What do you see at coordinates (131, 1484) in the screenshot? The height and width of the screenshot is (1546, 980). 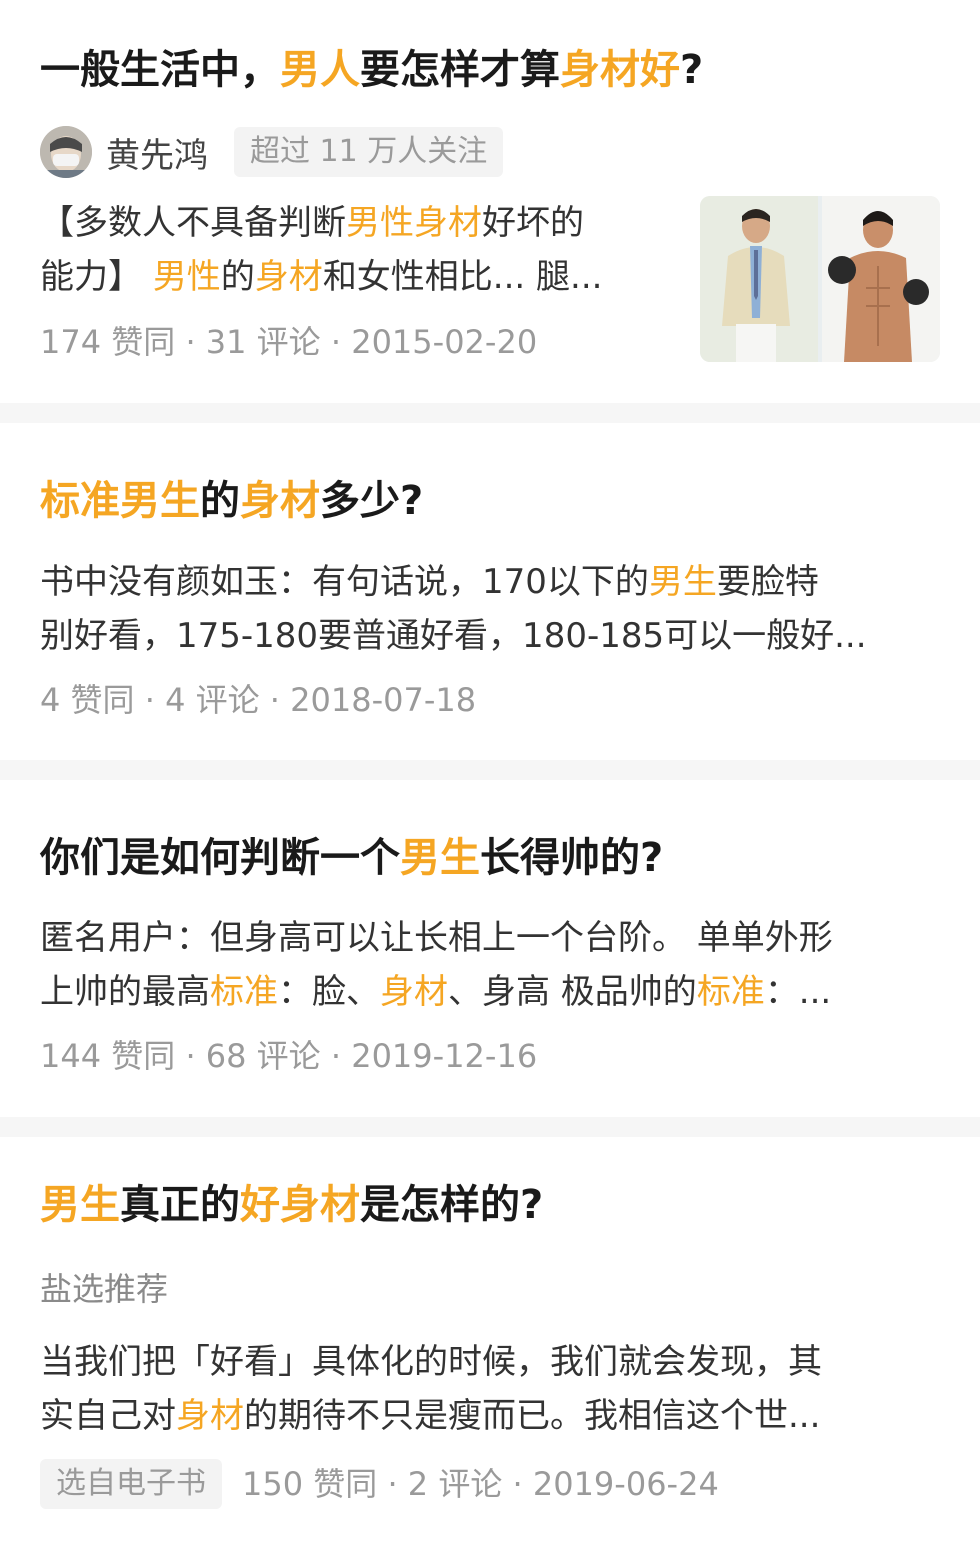 I see `ebook-badge: 选自电子书` at bounding box center [131, 1484].